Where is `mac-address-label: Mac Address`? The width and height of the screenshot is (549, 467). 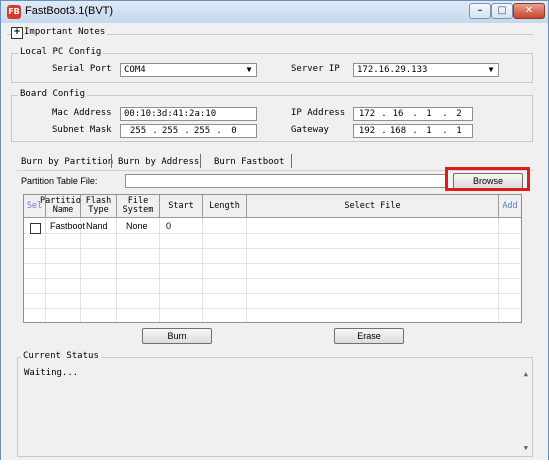 mac-address-label: Mac Address is located at coordinates (82, 113).